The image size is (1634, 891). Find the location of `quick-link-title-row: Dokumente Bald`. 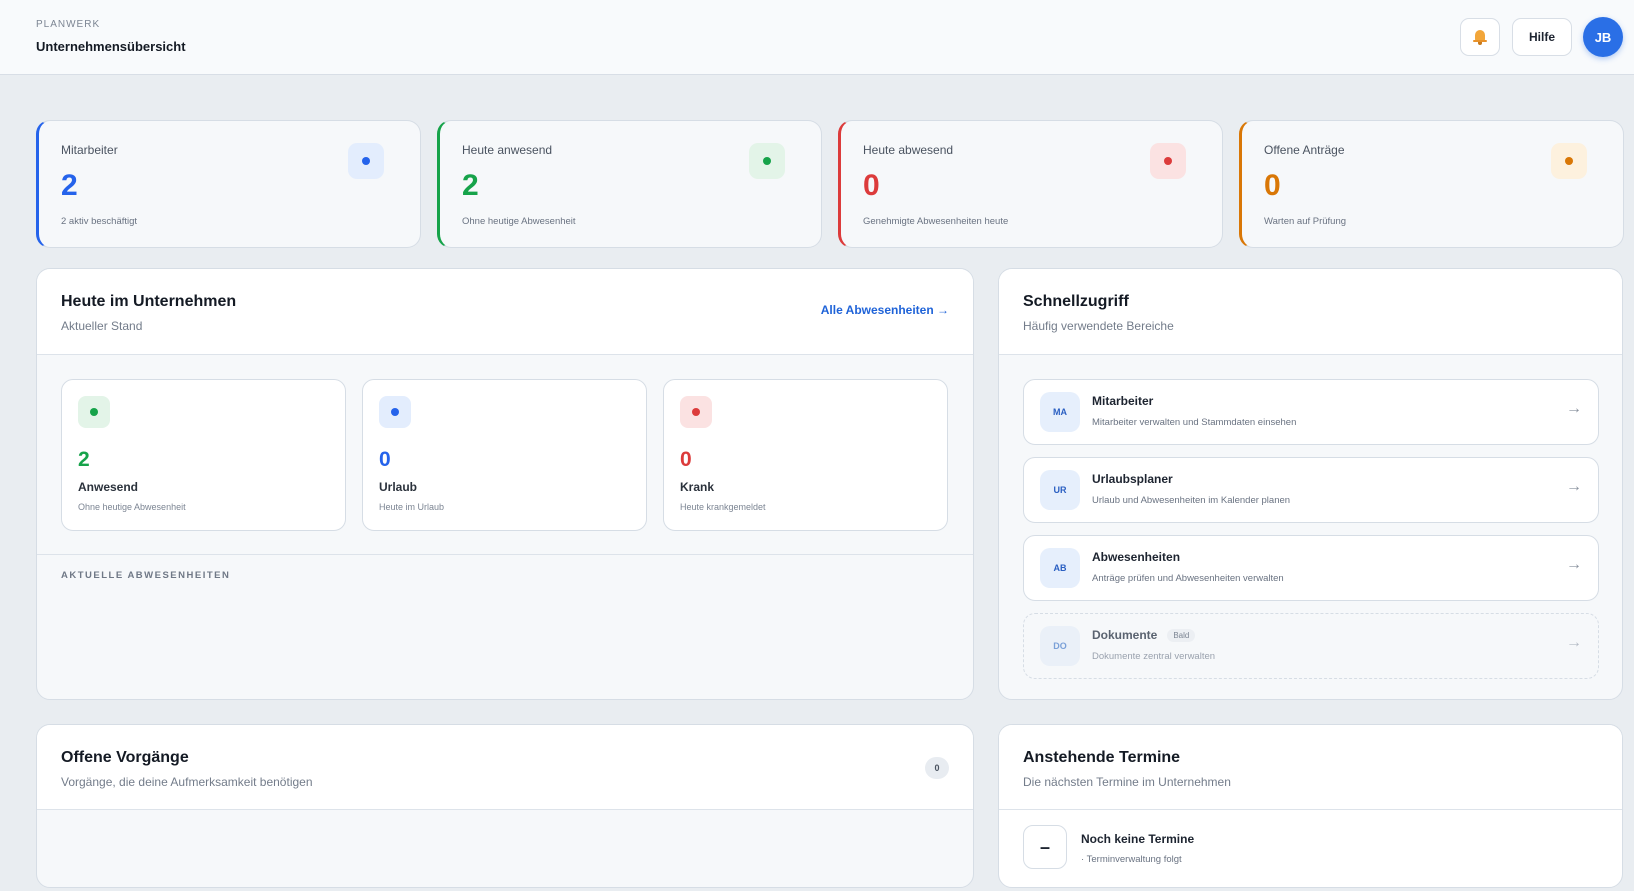

quick-link-title-row: Dokumente Bald is located at coordinates (1144, 635).